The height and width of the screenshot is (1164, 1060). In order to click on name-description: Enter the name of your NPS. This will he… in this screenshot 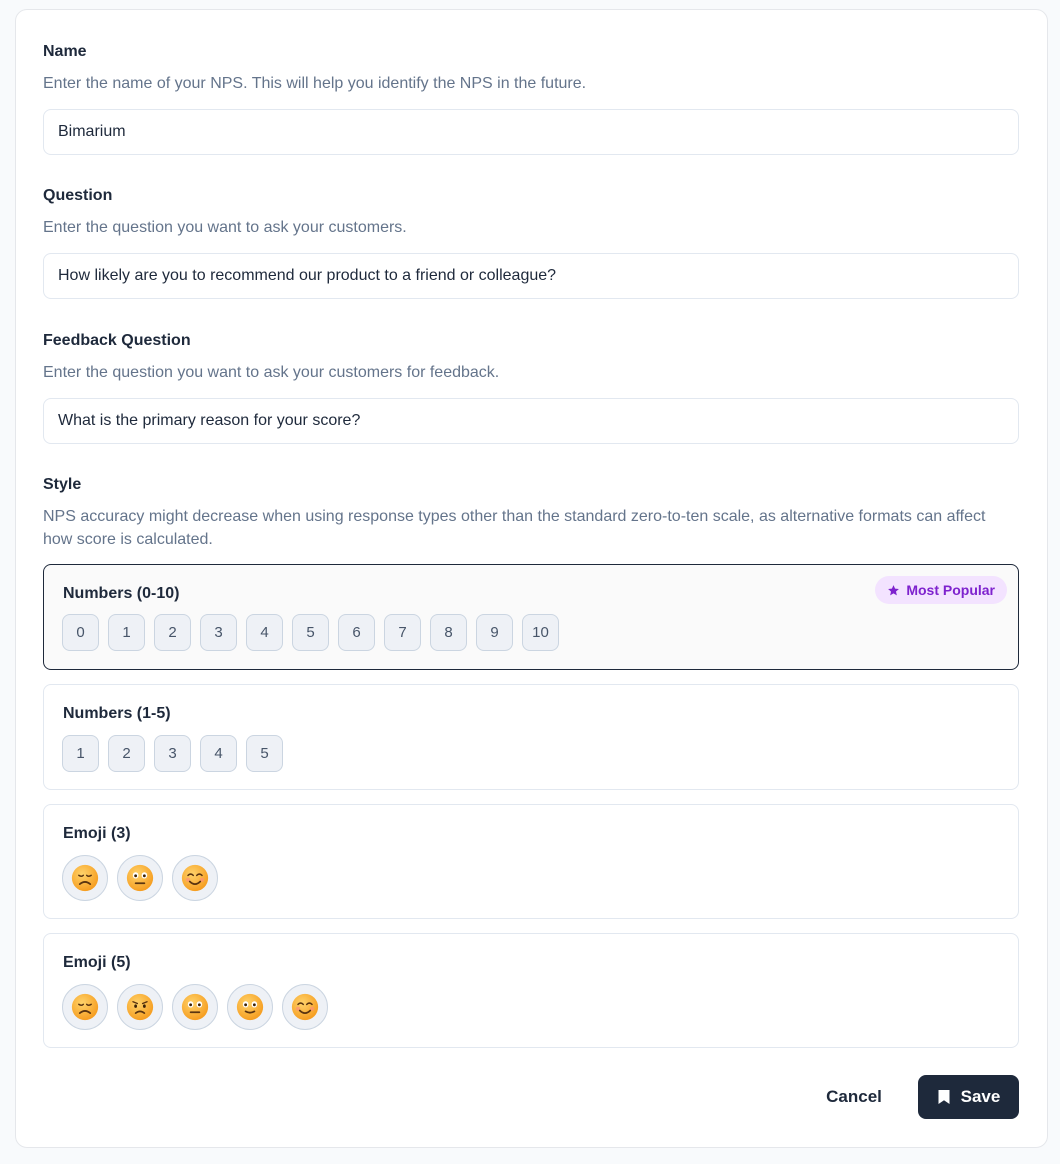, I will do `click(315, 83)`.